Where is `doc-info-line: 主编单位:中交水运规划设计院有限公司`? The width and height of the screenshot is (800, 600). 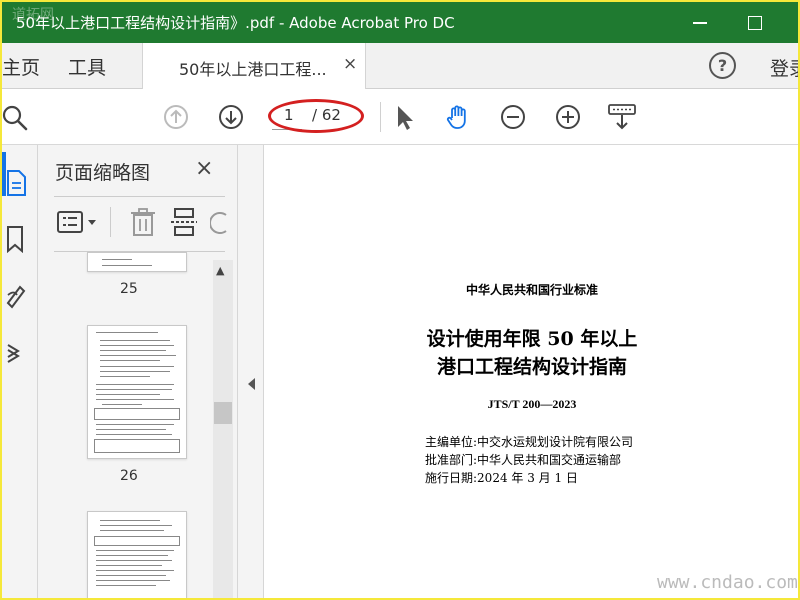
doc-info-line: 主编单位:中交水运规划设计院有限公司 is located at coordinates (529, 442).